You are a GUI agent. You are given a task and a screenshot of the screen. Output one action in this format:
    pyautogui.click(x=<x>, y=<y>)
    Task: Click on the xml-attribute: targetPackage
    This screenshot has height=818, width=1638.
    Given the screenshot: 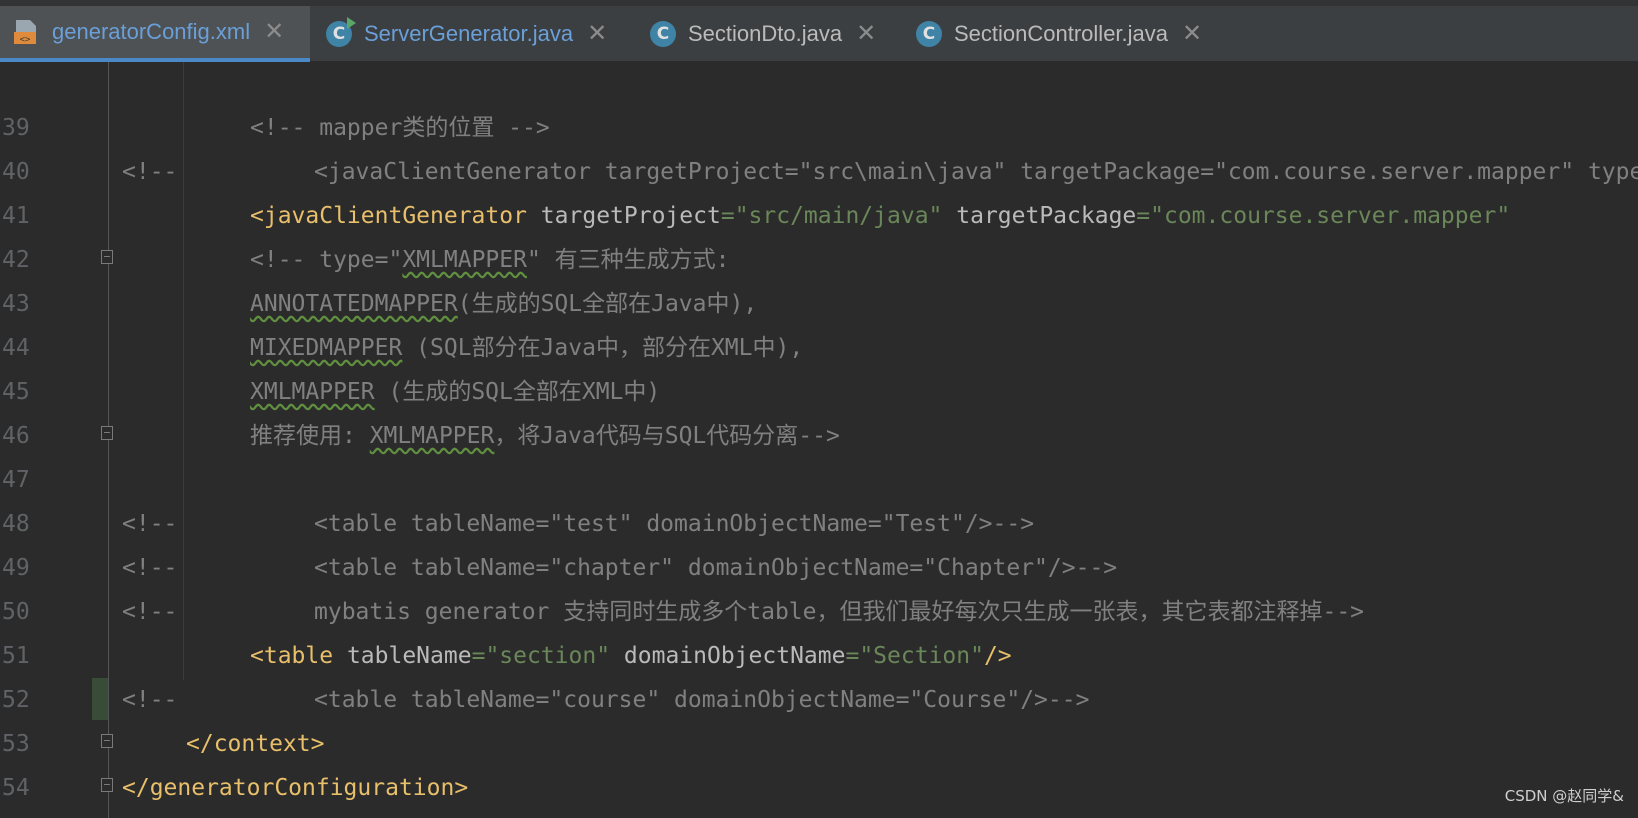 What is the action you would take?
    pyautogui.click(x=1039, y=216)
    